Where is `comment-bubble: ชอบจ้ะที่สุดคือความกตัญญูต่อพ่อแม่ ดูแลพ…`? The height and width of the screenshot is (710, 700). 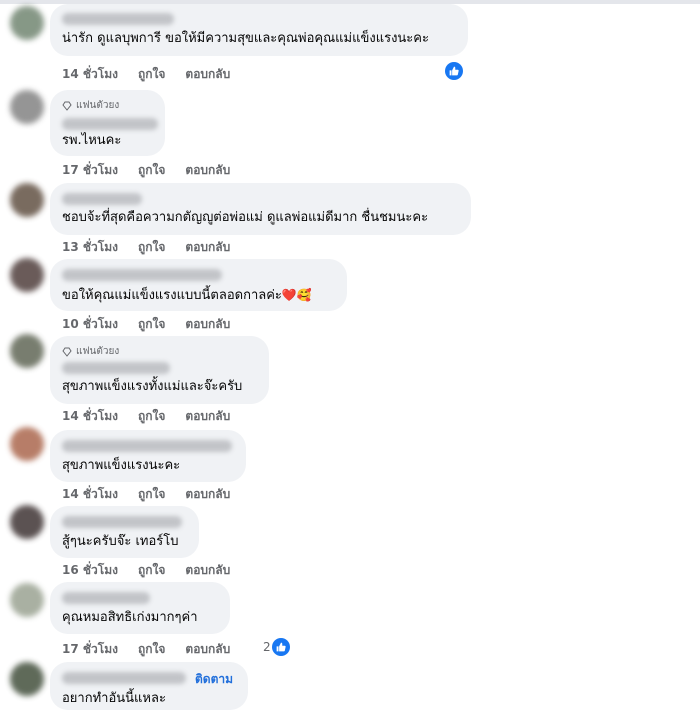
comment-bubble: ชอบจ้ะที่สุดคือความกตัญญูต่อพ่อแม่ ดูแลพ… is located at coordinates (260, 209).